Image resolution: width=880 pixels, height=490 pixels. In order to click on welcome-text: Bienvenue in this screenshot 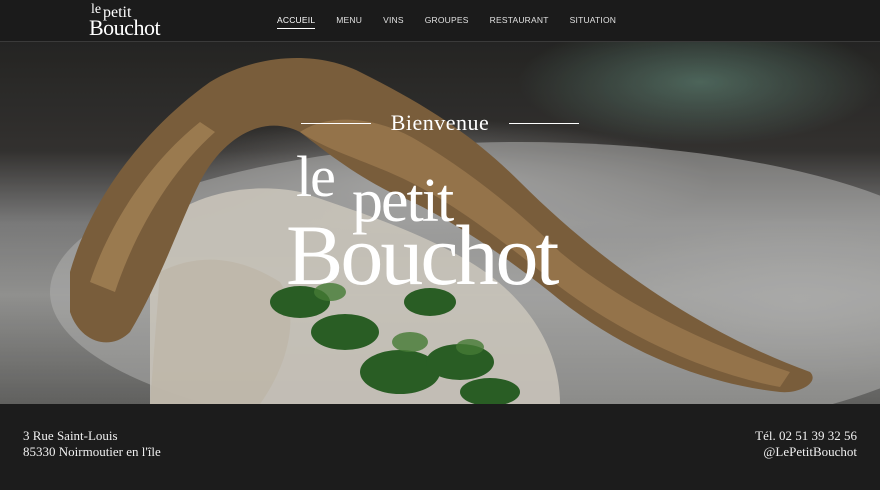, I will do `click(440, 122)`.